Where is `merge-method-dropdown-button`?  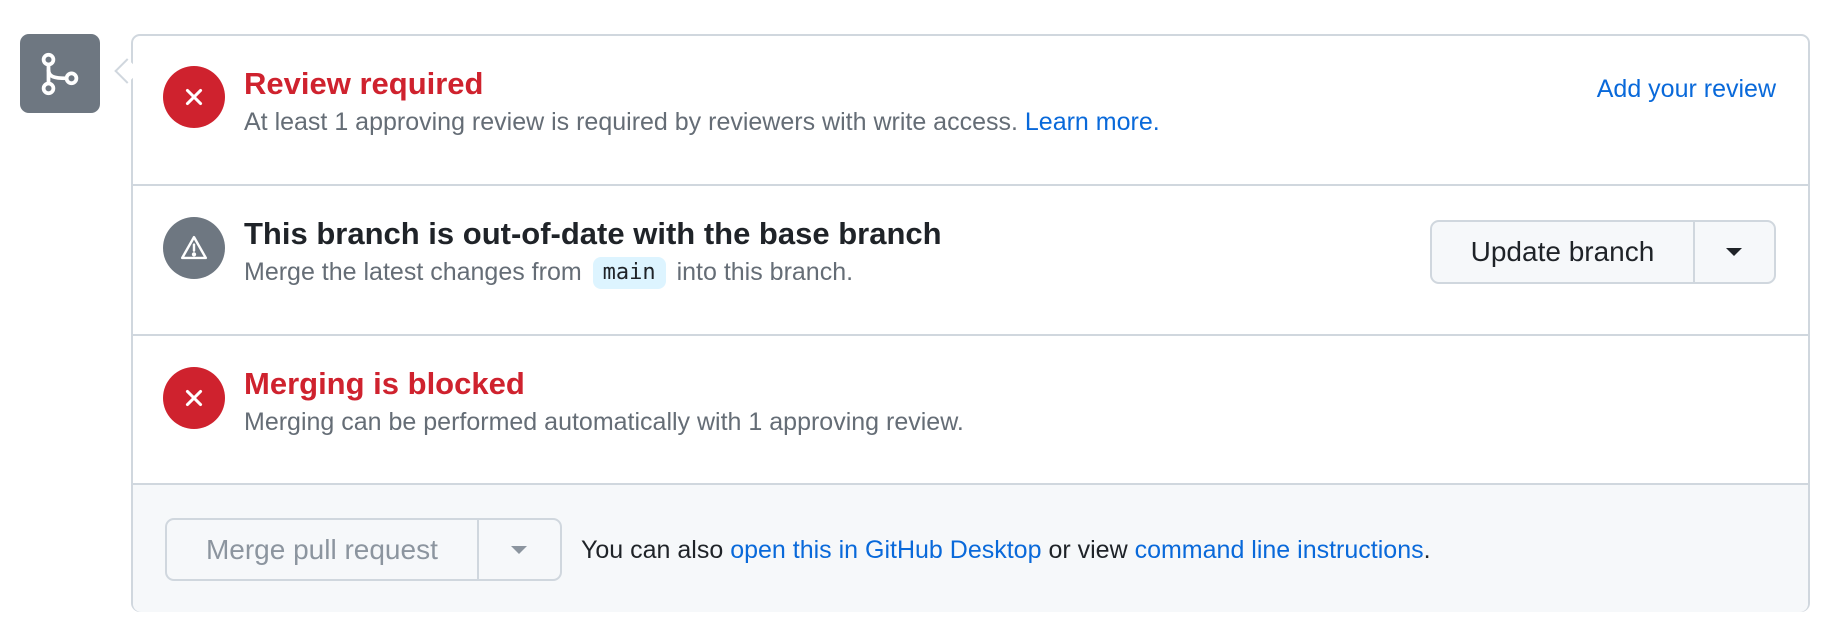 merge-method-dropdown-button is located at coordinates (518, 549).